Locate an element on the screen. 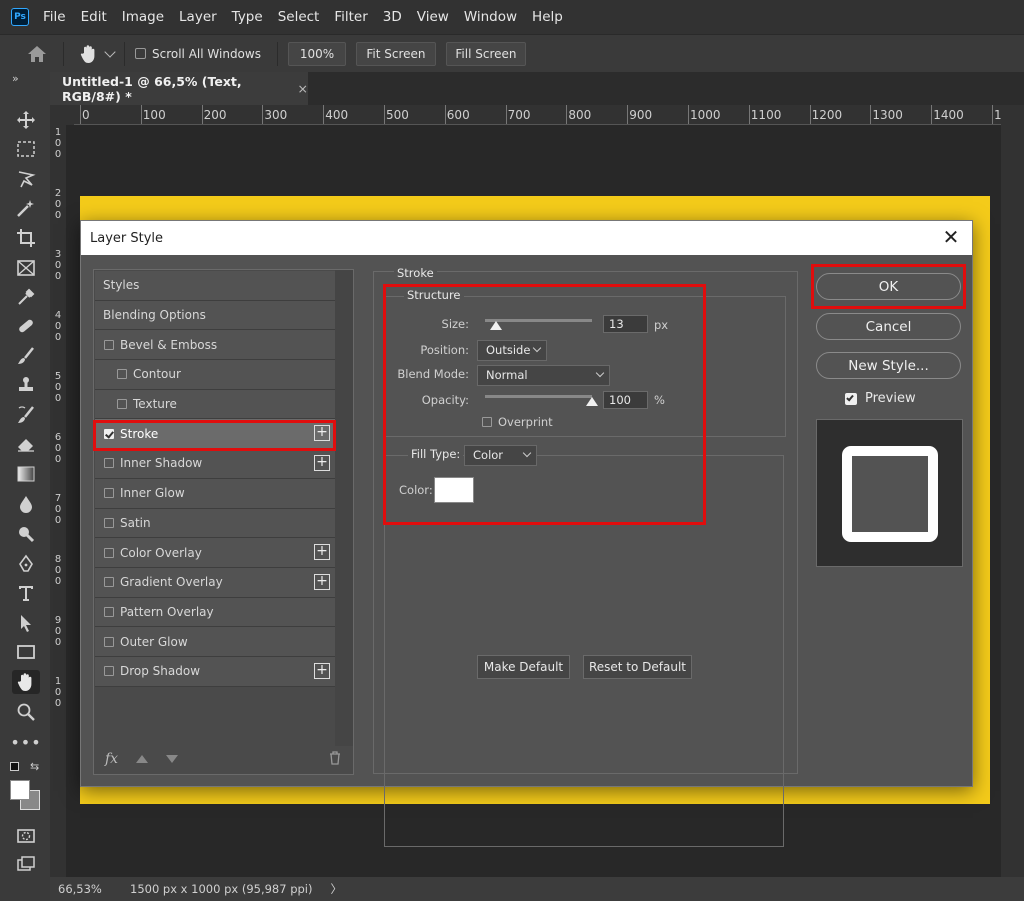  menu-3d: 3D is located at coordinates (392, 17).